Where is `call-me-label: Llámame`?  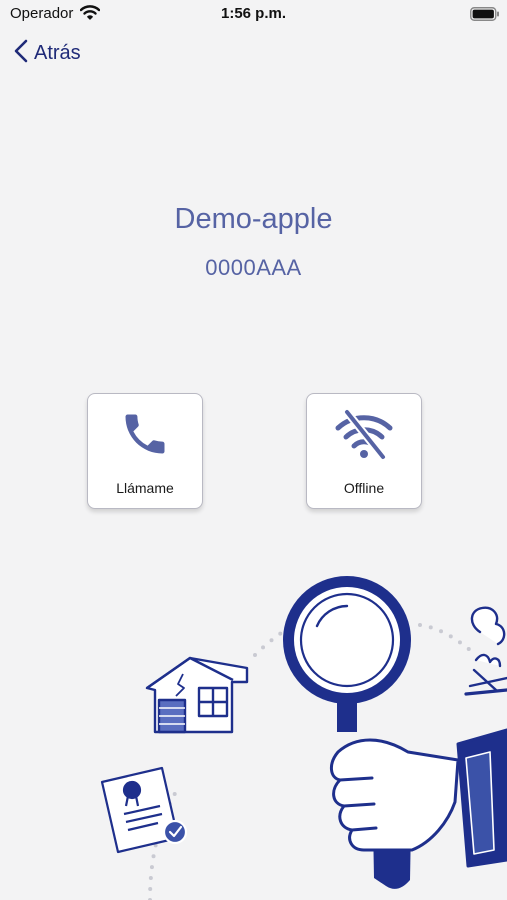 call-me-label: Llámame is located at coordinates (145, 488).